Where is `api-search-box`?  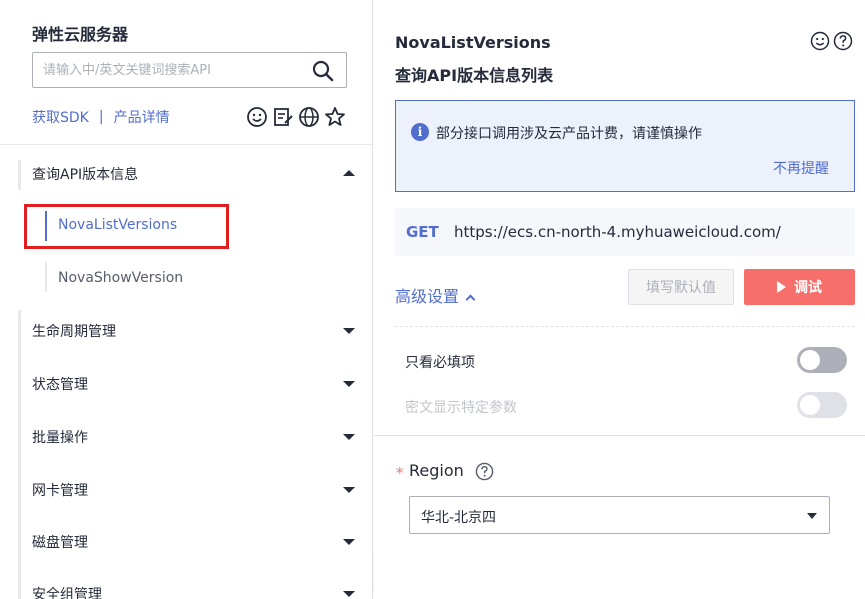 api-search-box is located at coordinates (189, 70).